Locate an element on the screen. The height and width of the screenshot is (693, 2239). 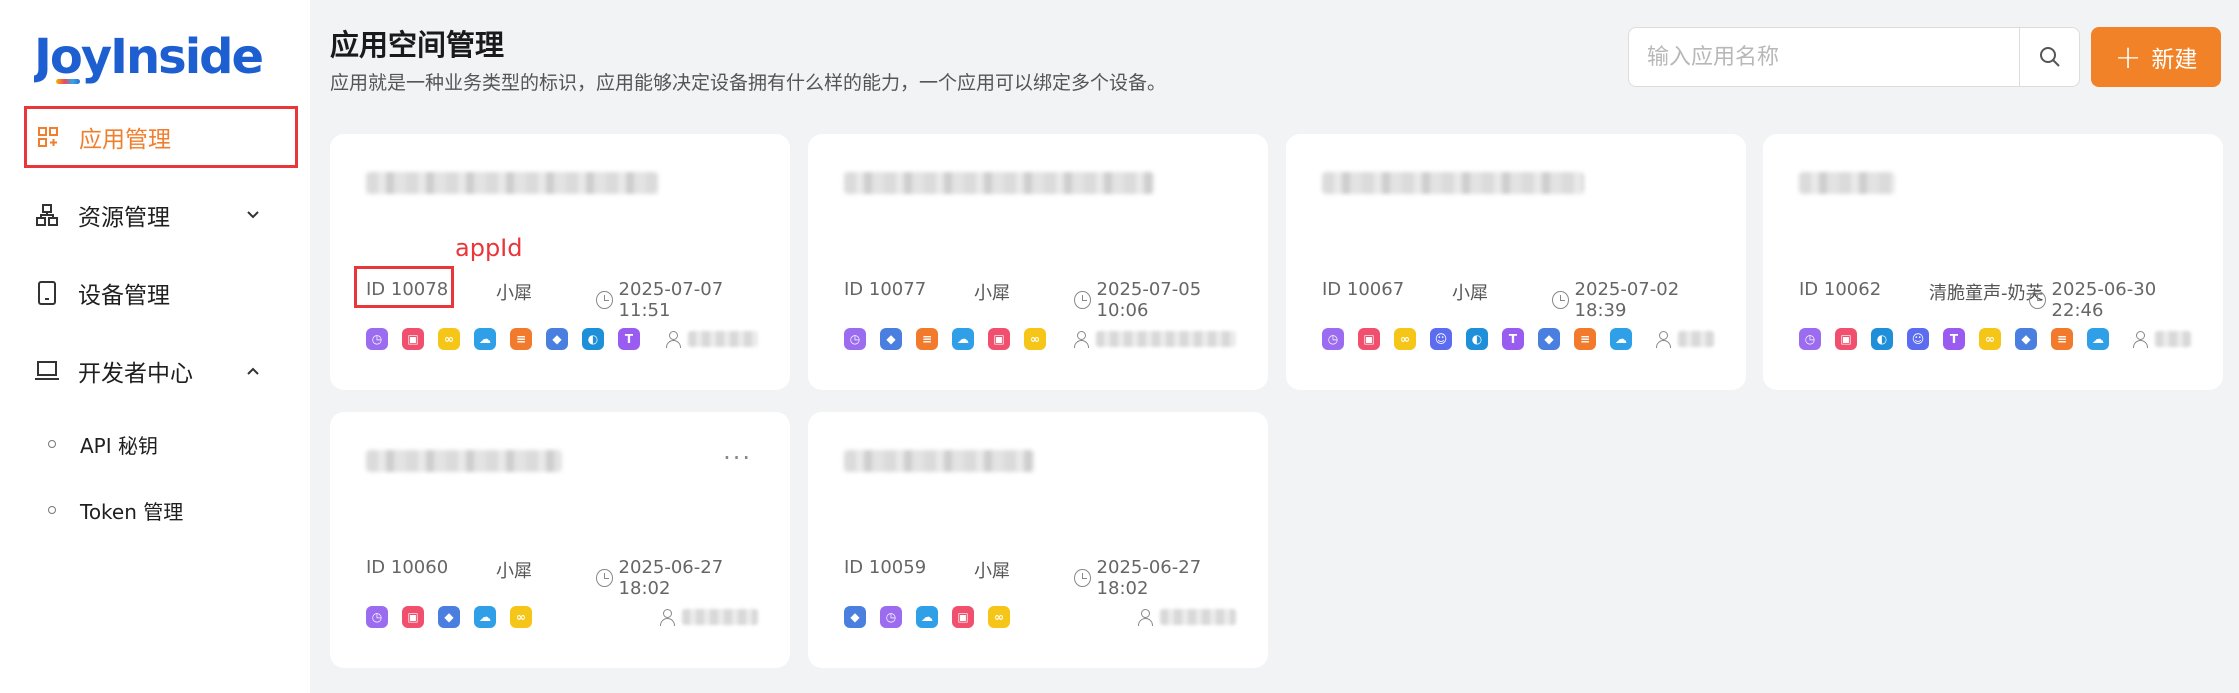
capability-icons: ◷ ◆ ≡ ☁ ▣ ∞ is located at coordinates (952, 340).